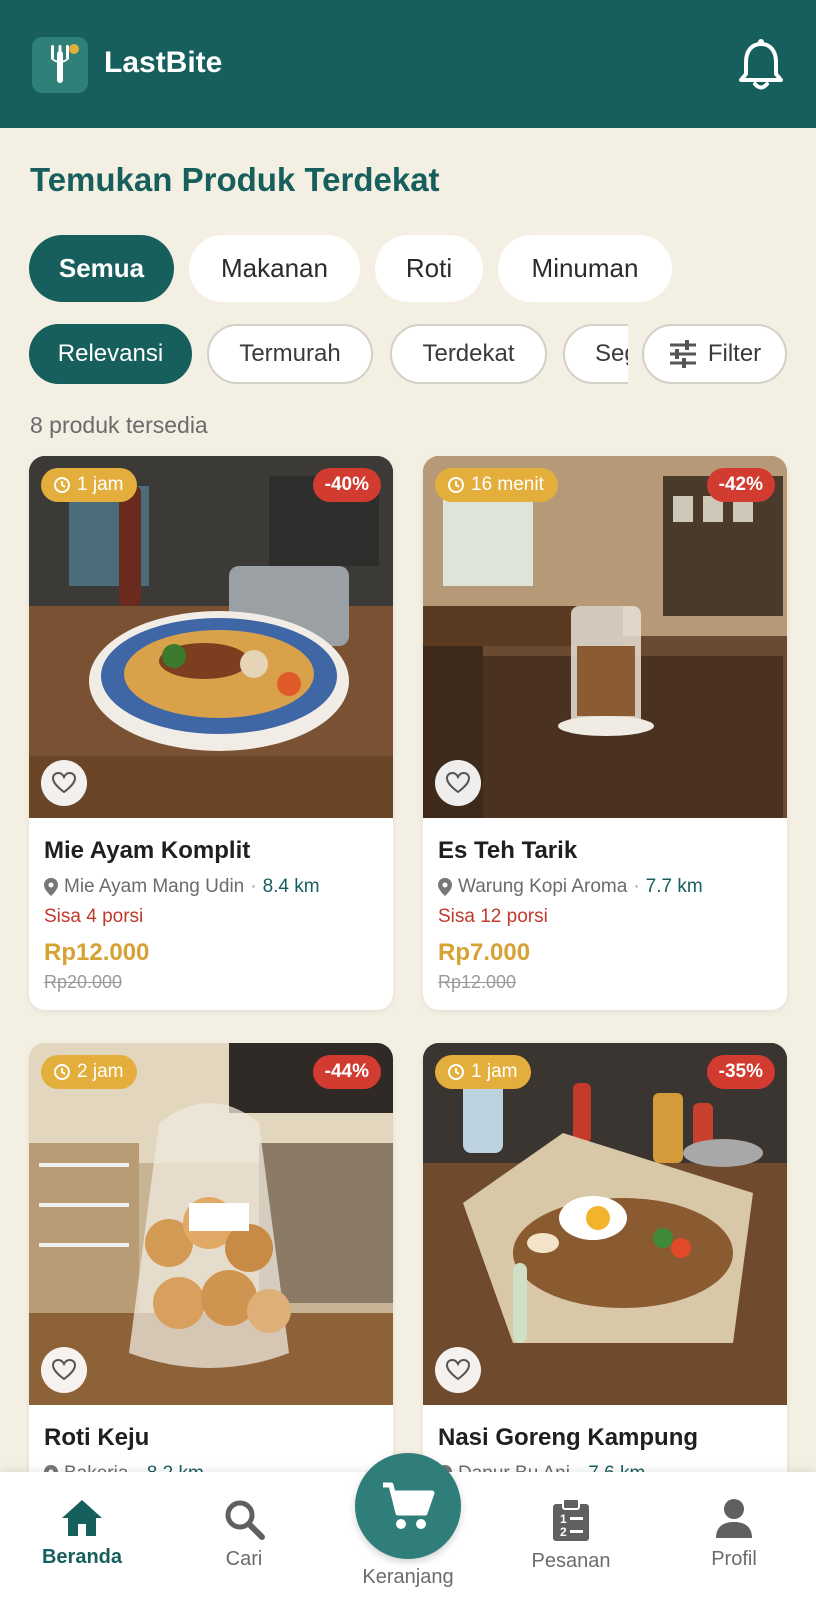  I want to click on category-chip-roti: Roti, so click(429, 268).